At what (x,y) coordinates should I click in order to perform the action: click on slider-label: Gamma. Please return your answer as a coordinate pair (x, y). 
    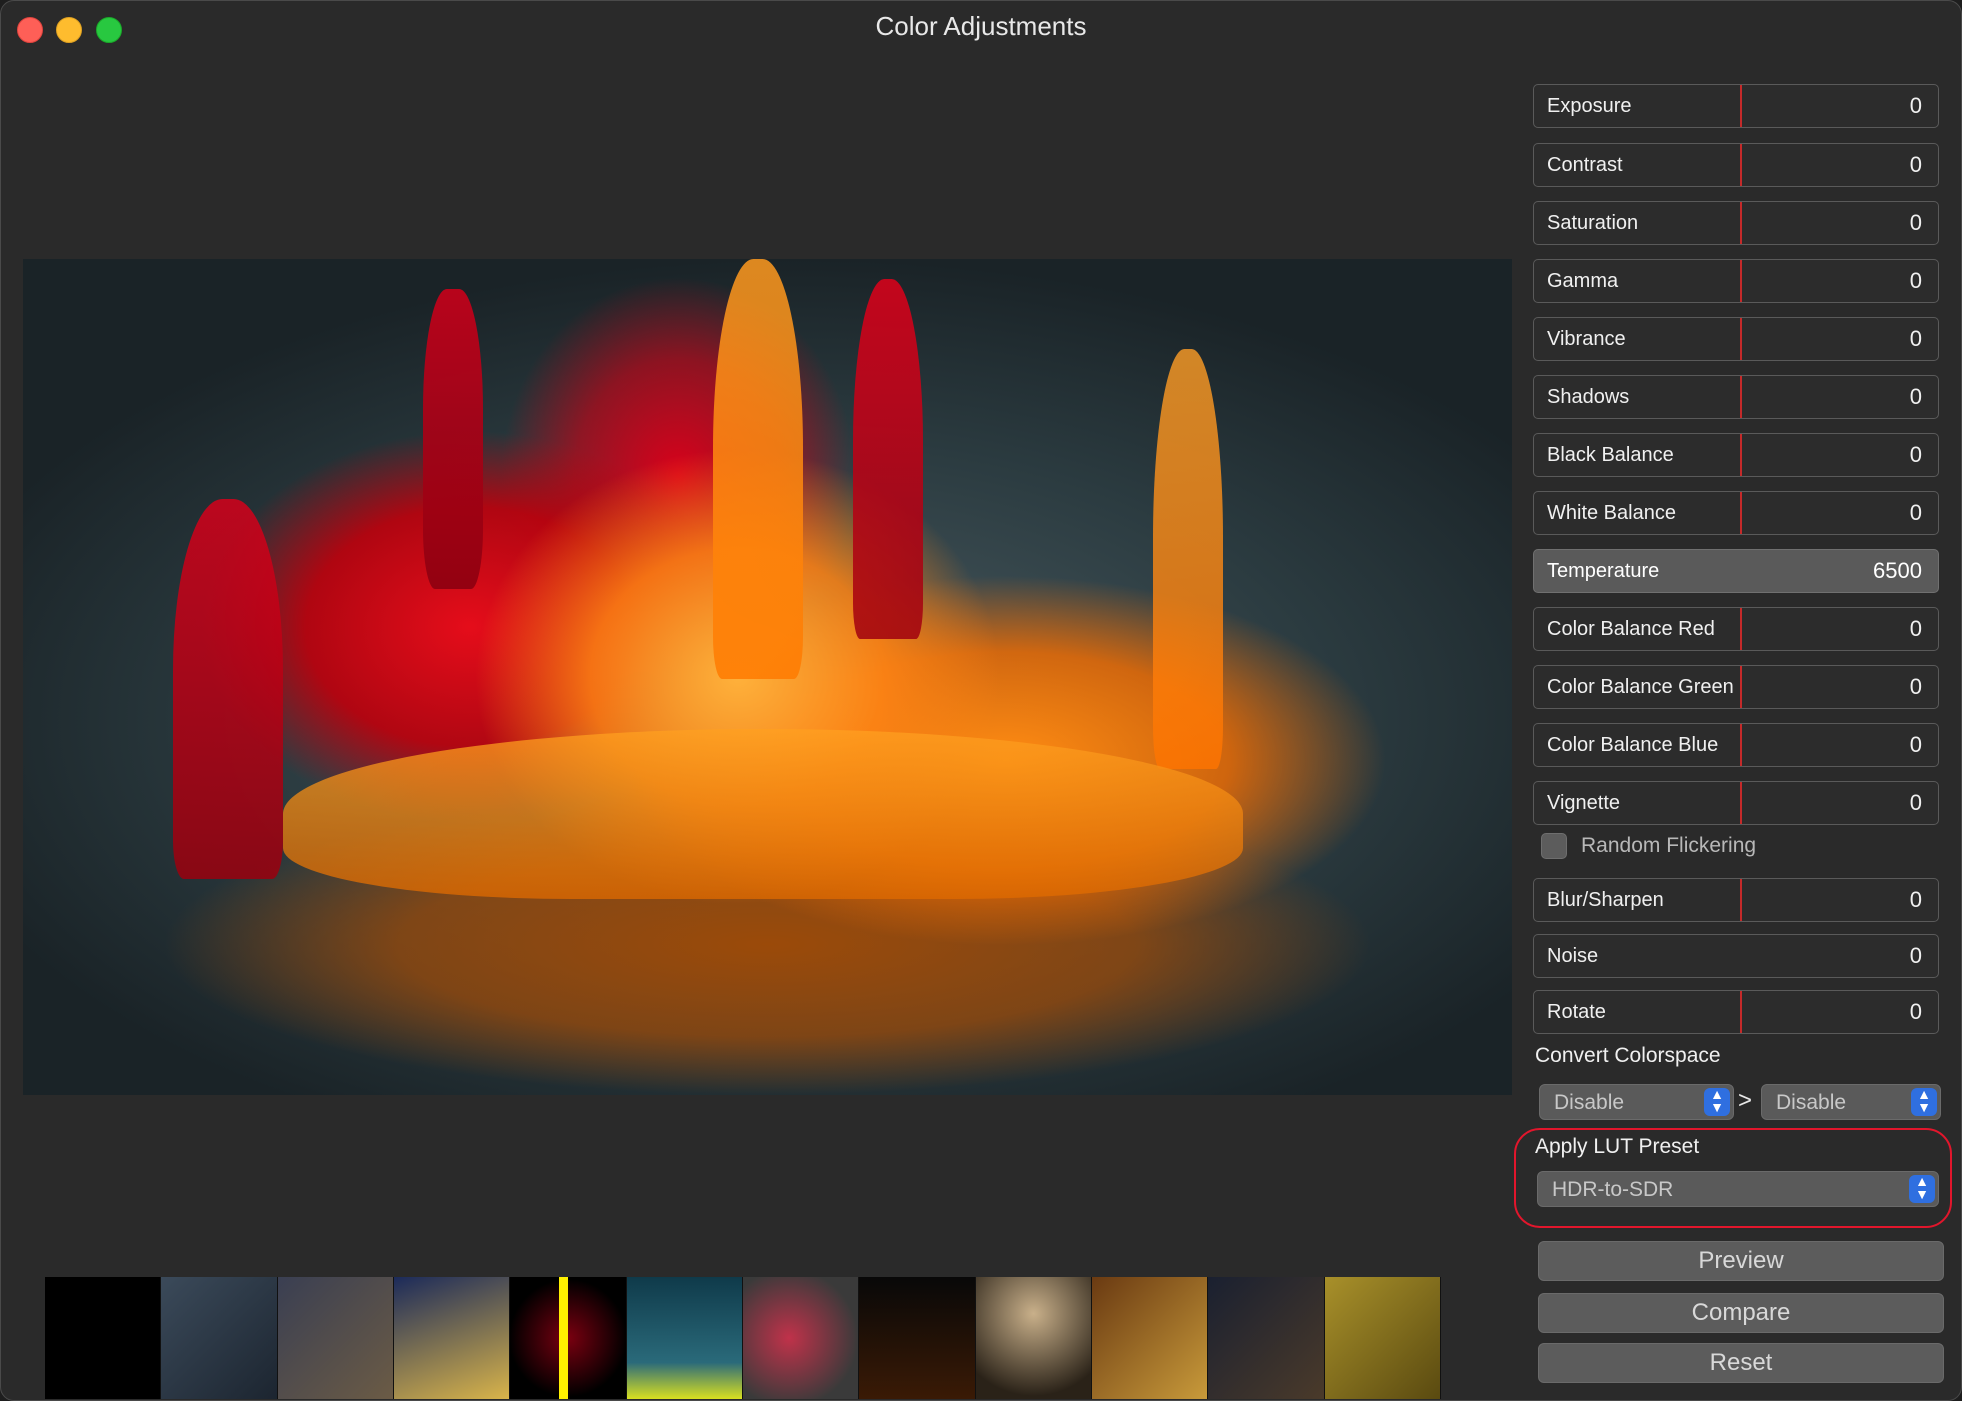
    Looking at the image, I should click on (1583, 280).